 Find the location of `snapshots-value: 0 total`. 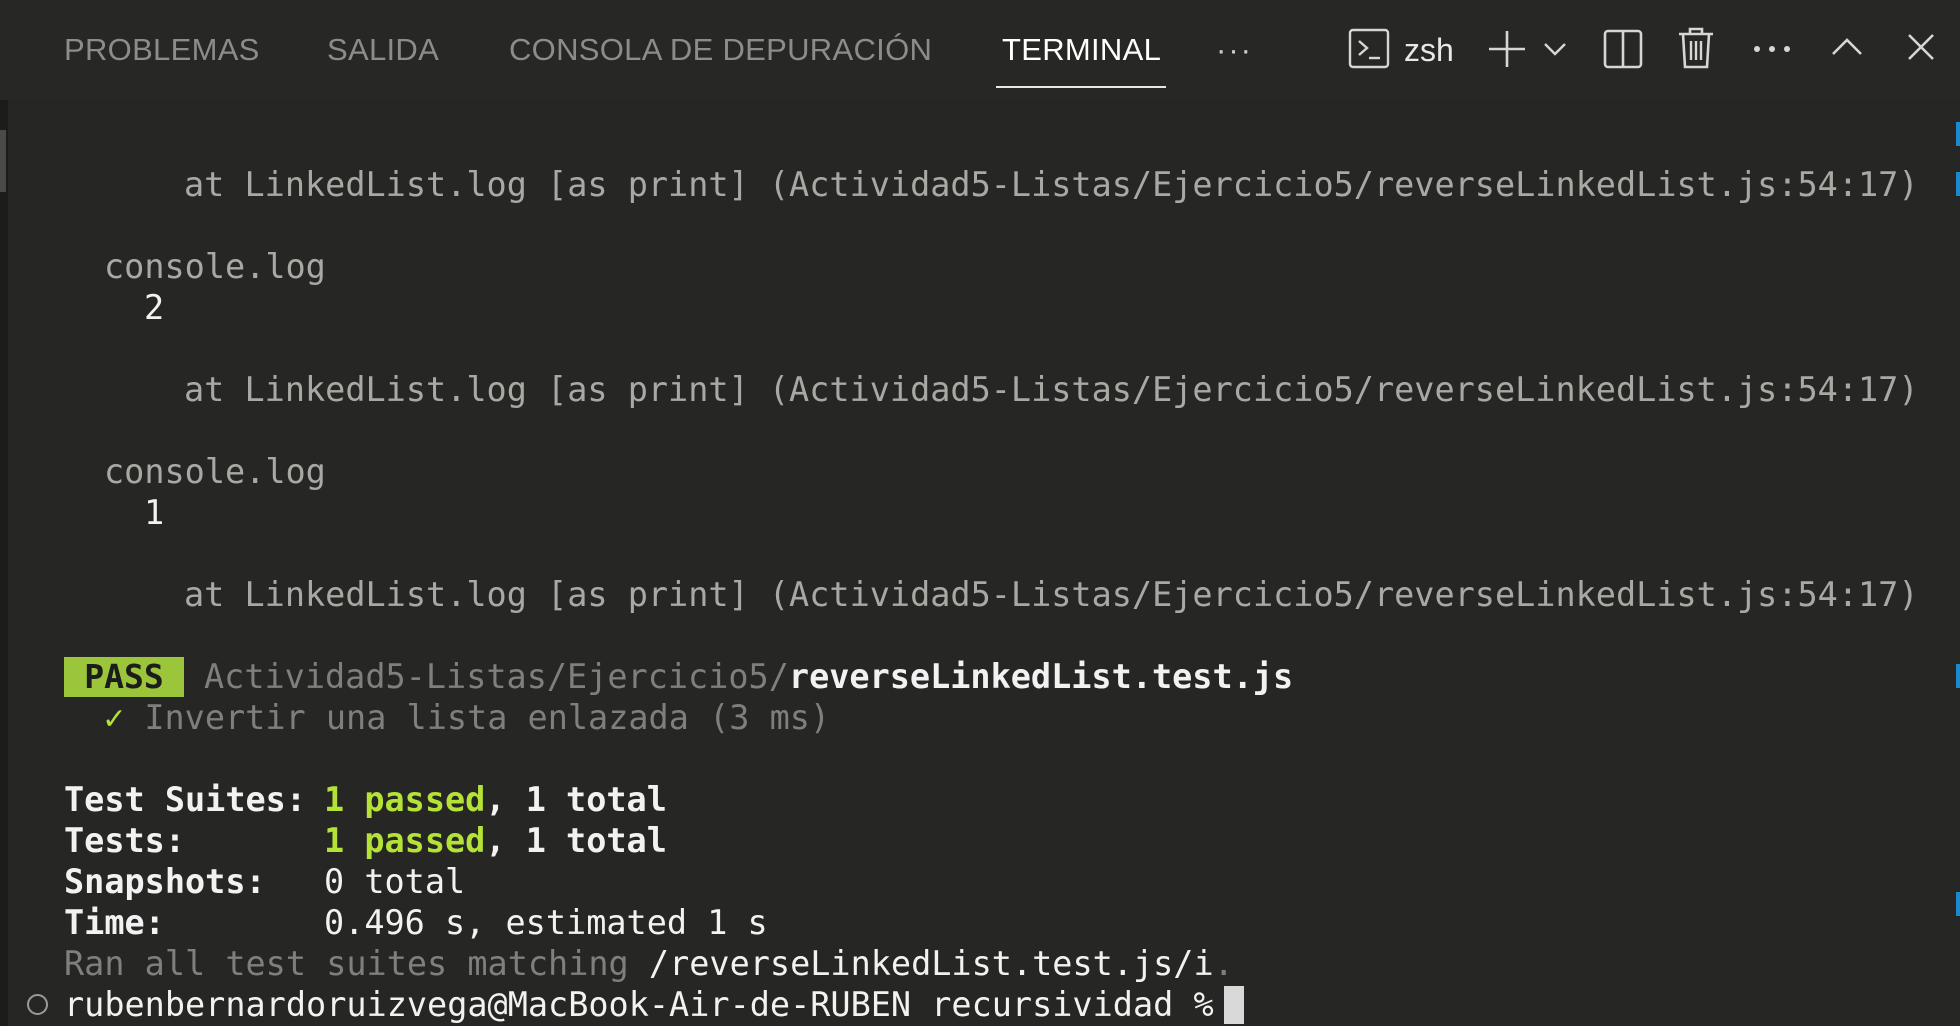

snapshots-value: 0 total is located at coordinates (395, 881).